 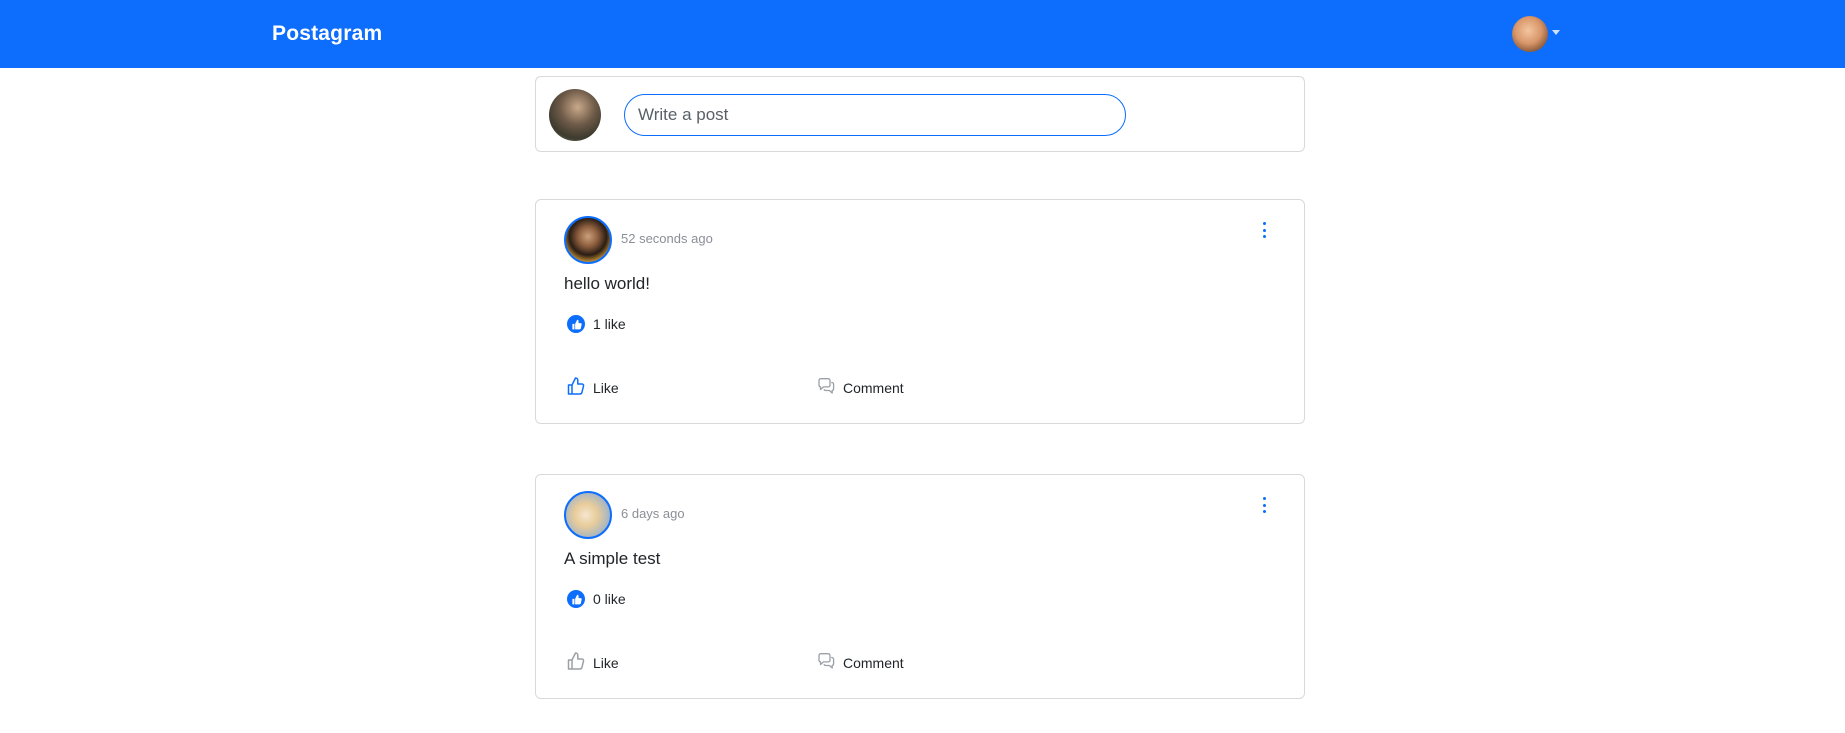 I want to click on chevron-down-icon, so click(x=1556, y=32).